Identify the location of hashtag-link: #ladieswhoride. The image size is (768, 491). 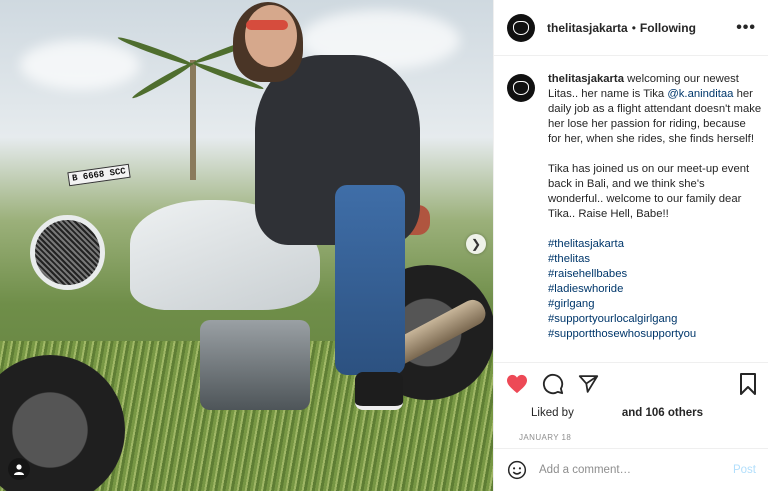
(655, 289).